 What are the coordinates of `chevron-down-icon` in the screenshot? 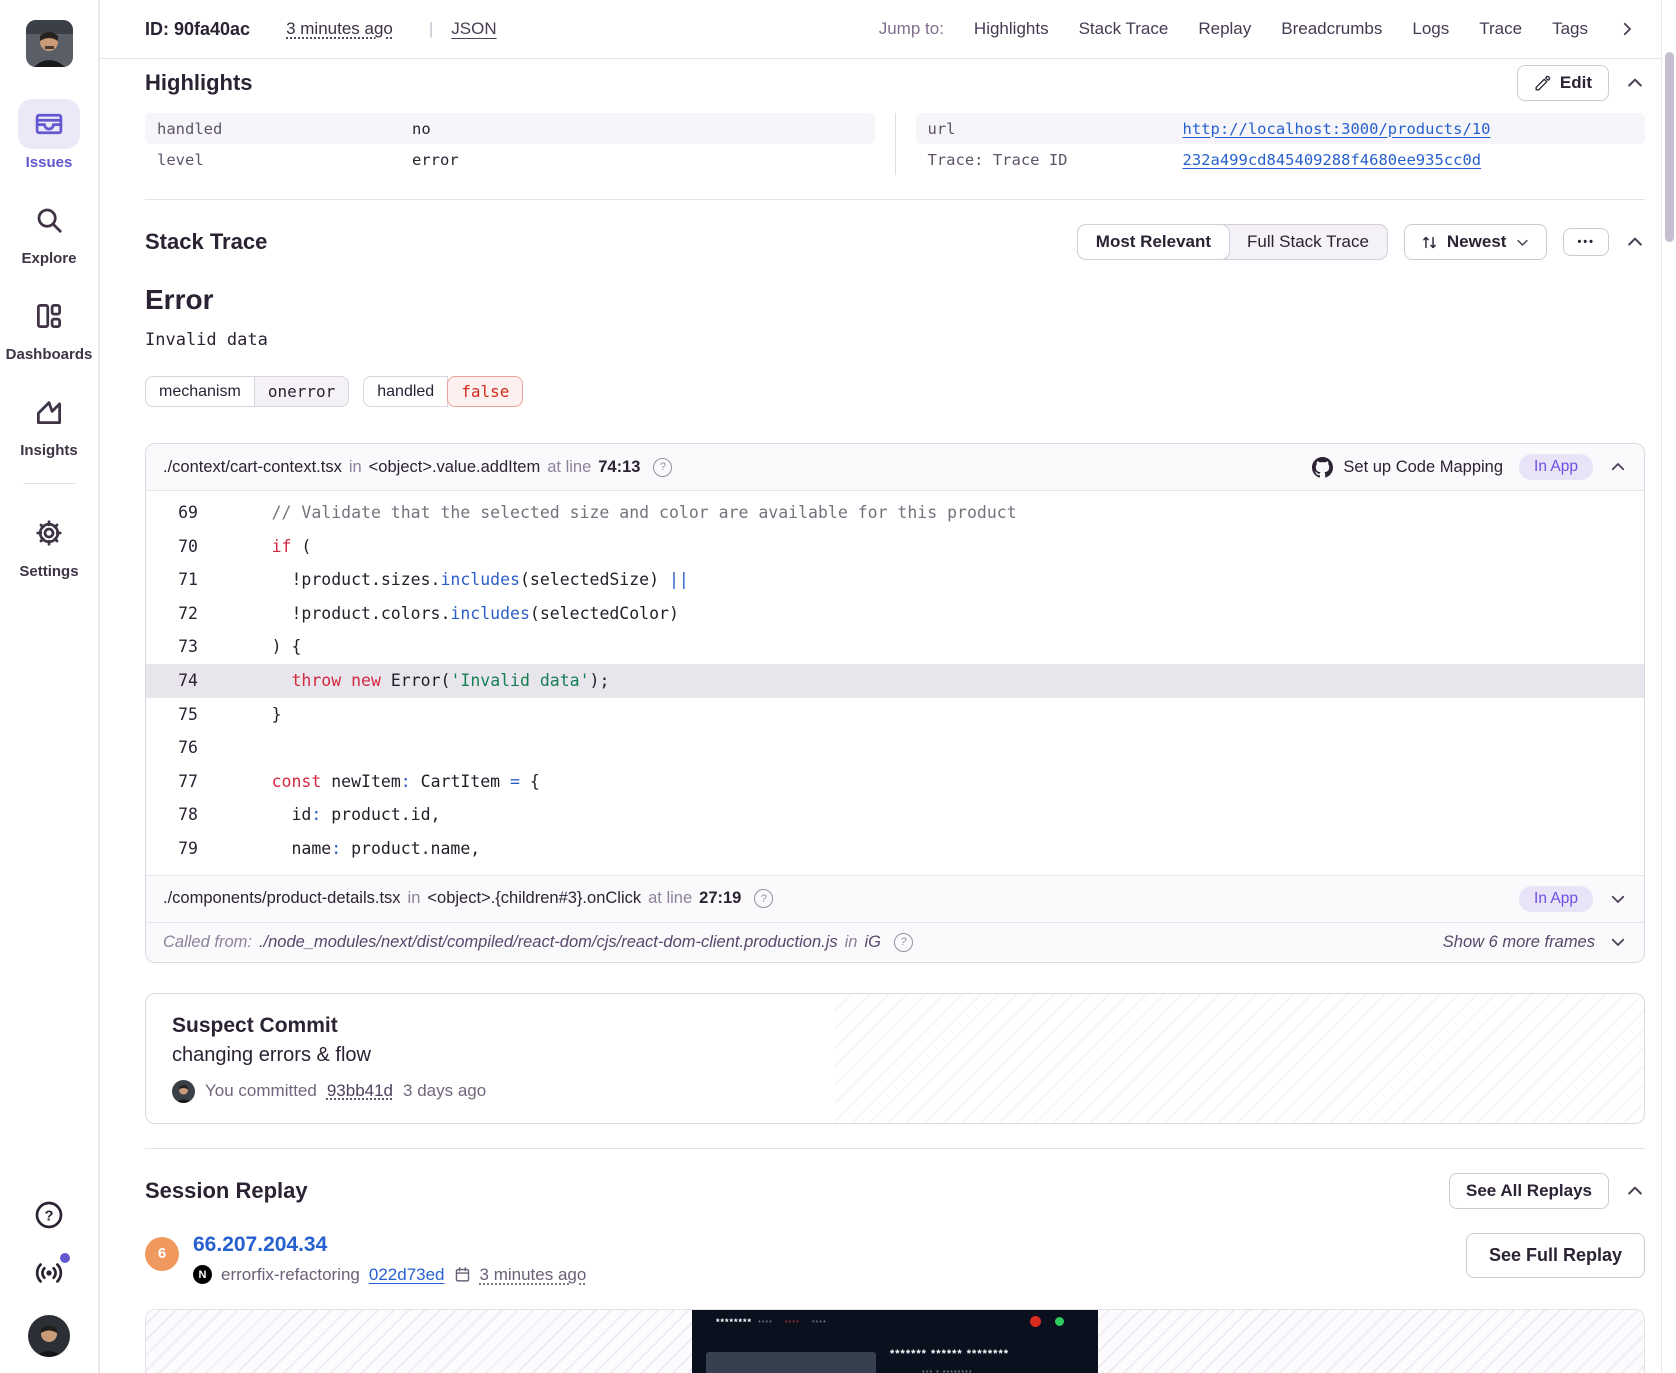 It's located at (1618, 942).